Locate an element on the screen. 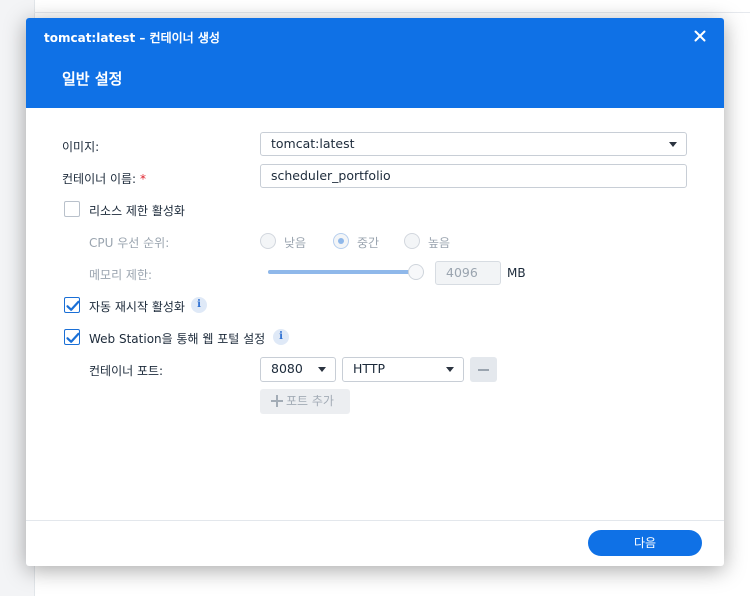  cpu-priority-label: CPU 우선 순위: is located at coordinates (129, 243).